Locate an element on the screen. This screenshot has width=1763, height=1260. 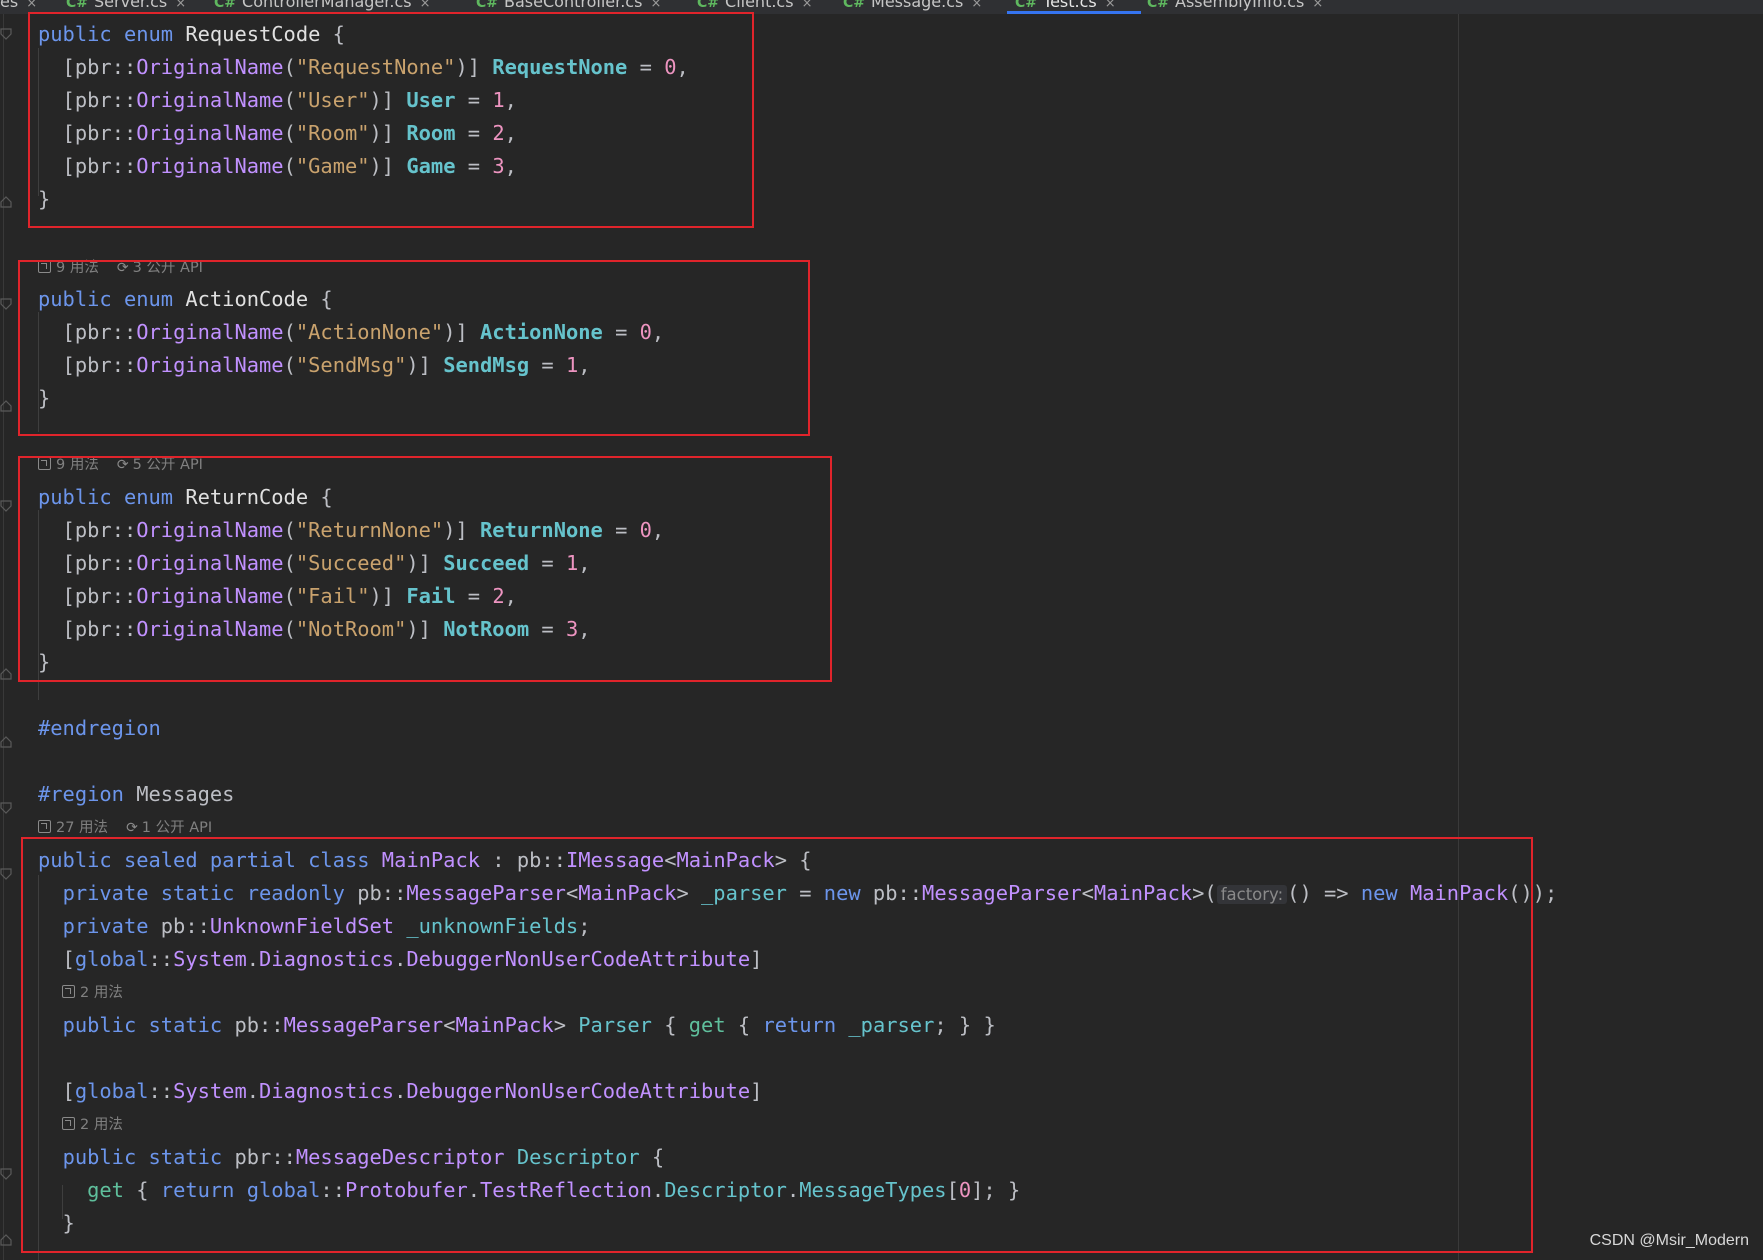
tab-label: Client.cs is located at coordinates (759, 5).